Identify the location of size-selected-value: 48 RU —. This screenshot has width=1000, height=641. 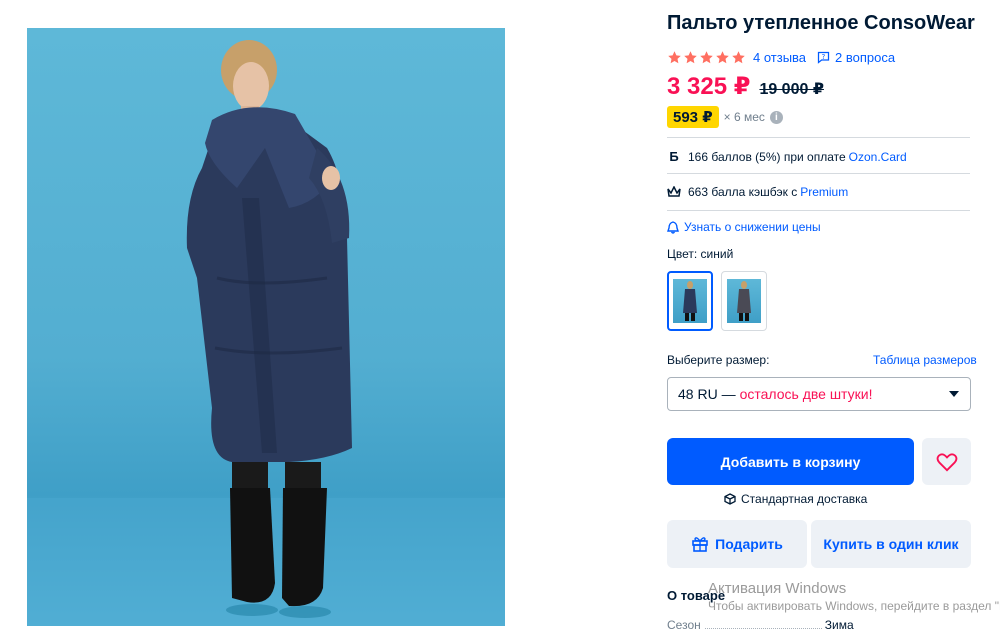
(707, 394).